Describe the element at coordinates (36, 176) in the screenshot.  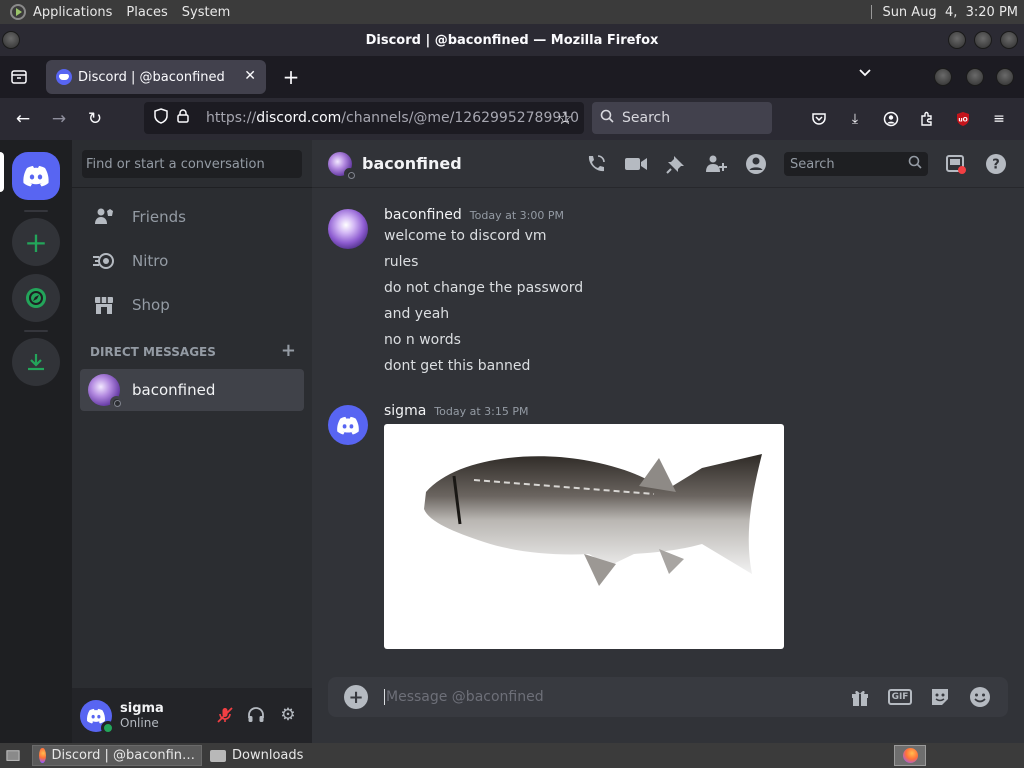
I see `home-button` at that location.